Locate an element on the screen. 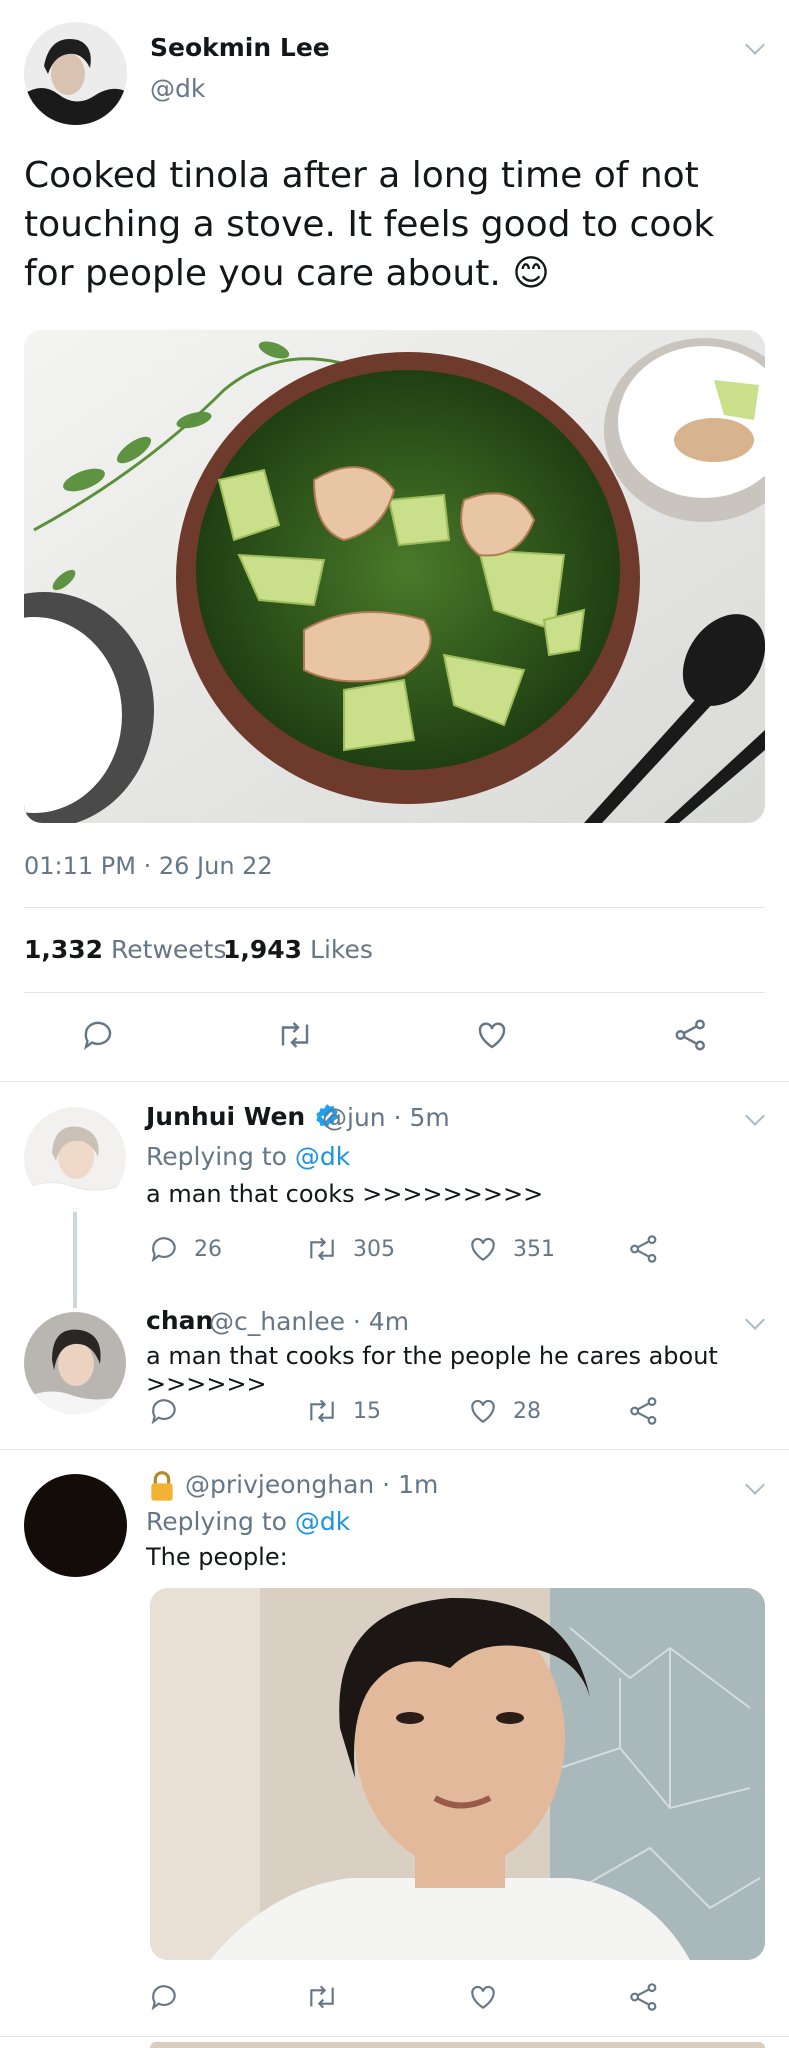  reply-handle-time: @privjeonghan · 1m is located at coordinates (311, 1484).